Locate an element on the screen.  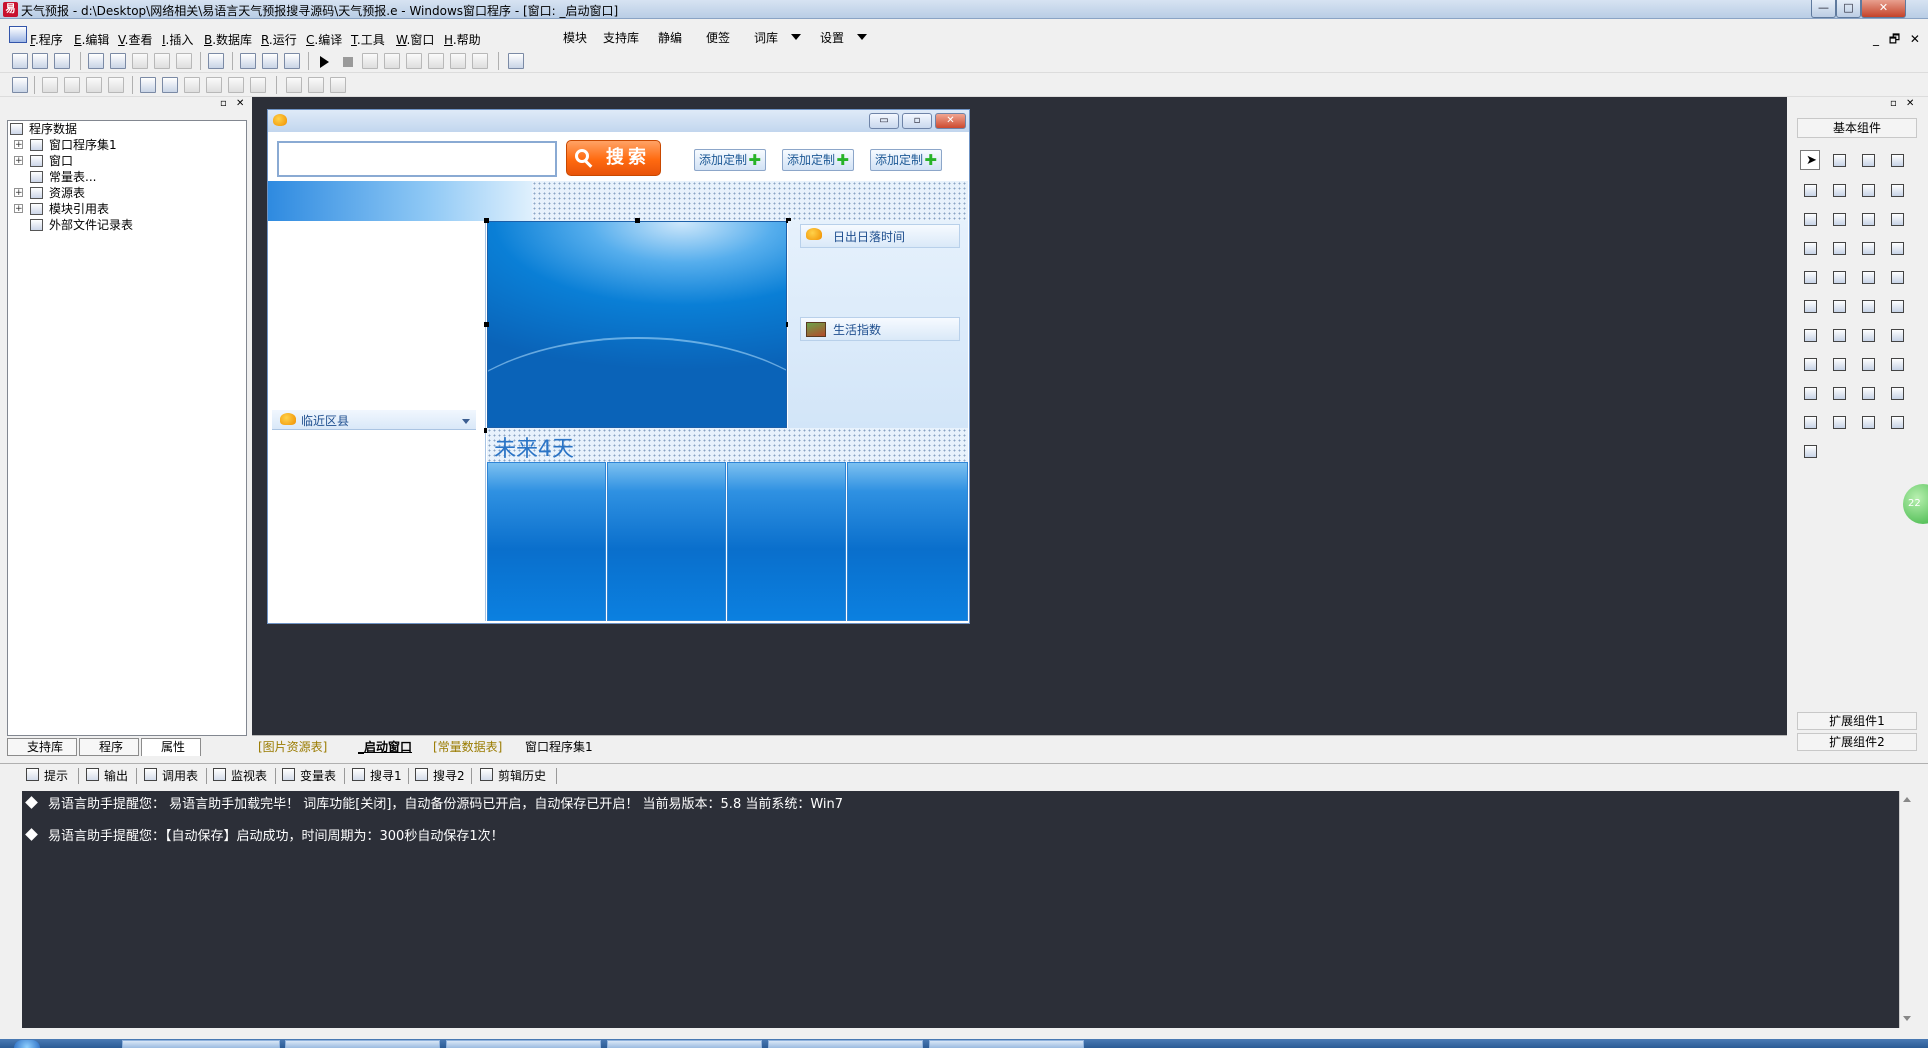
chart-tool-icon is located at coordinates (1868, 422).